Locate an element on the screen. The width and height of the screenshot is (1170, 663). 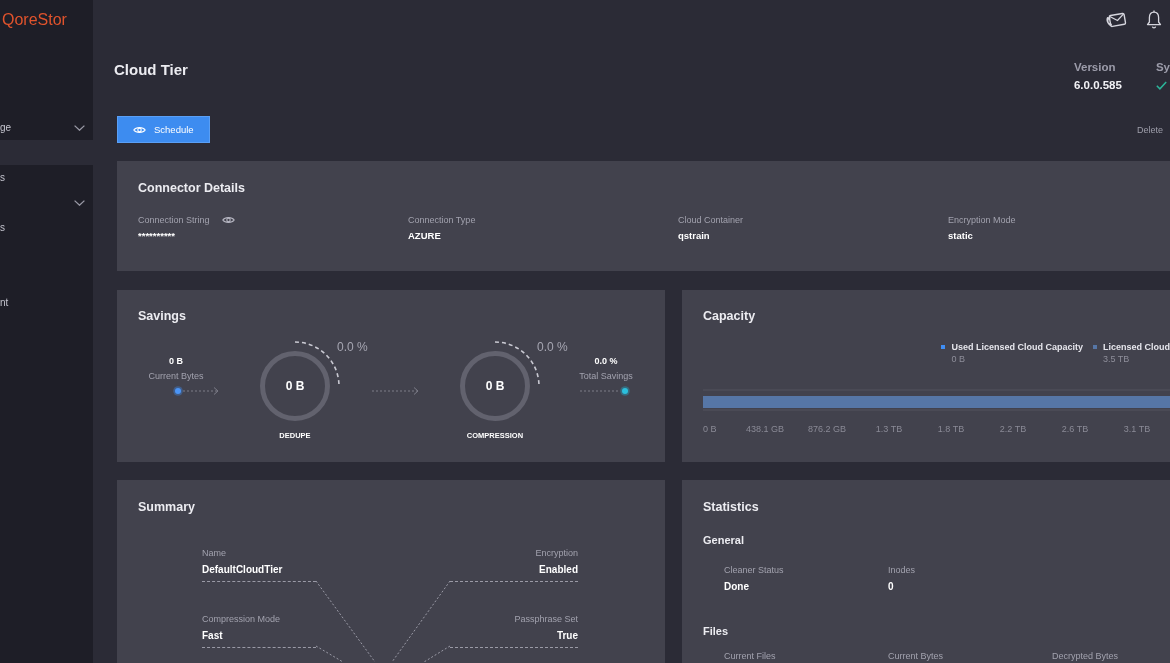
axis-tick-label: 438.1 GB is located at coordinates (765, 429).